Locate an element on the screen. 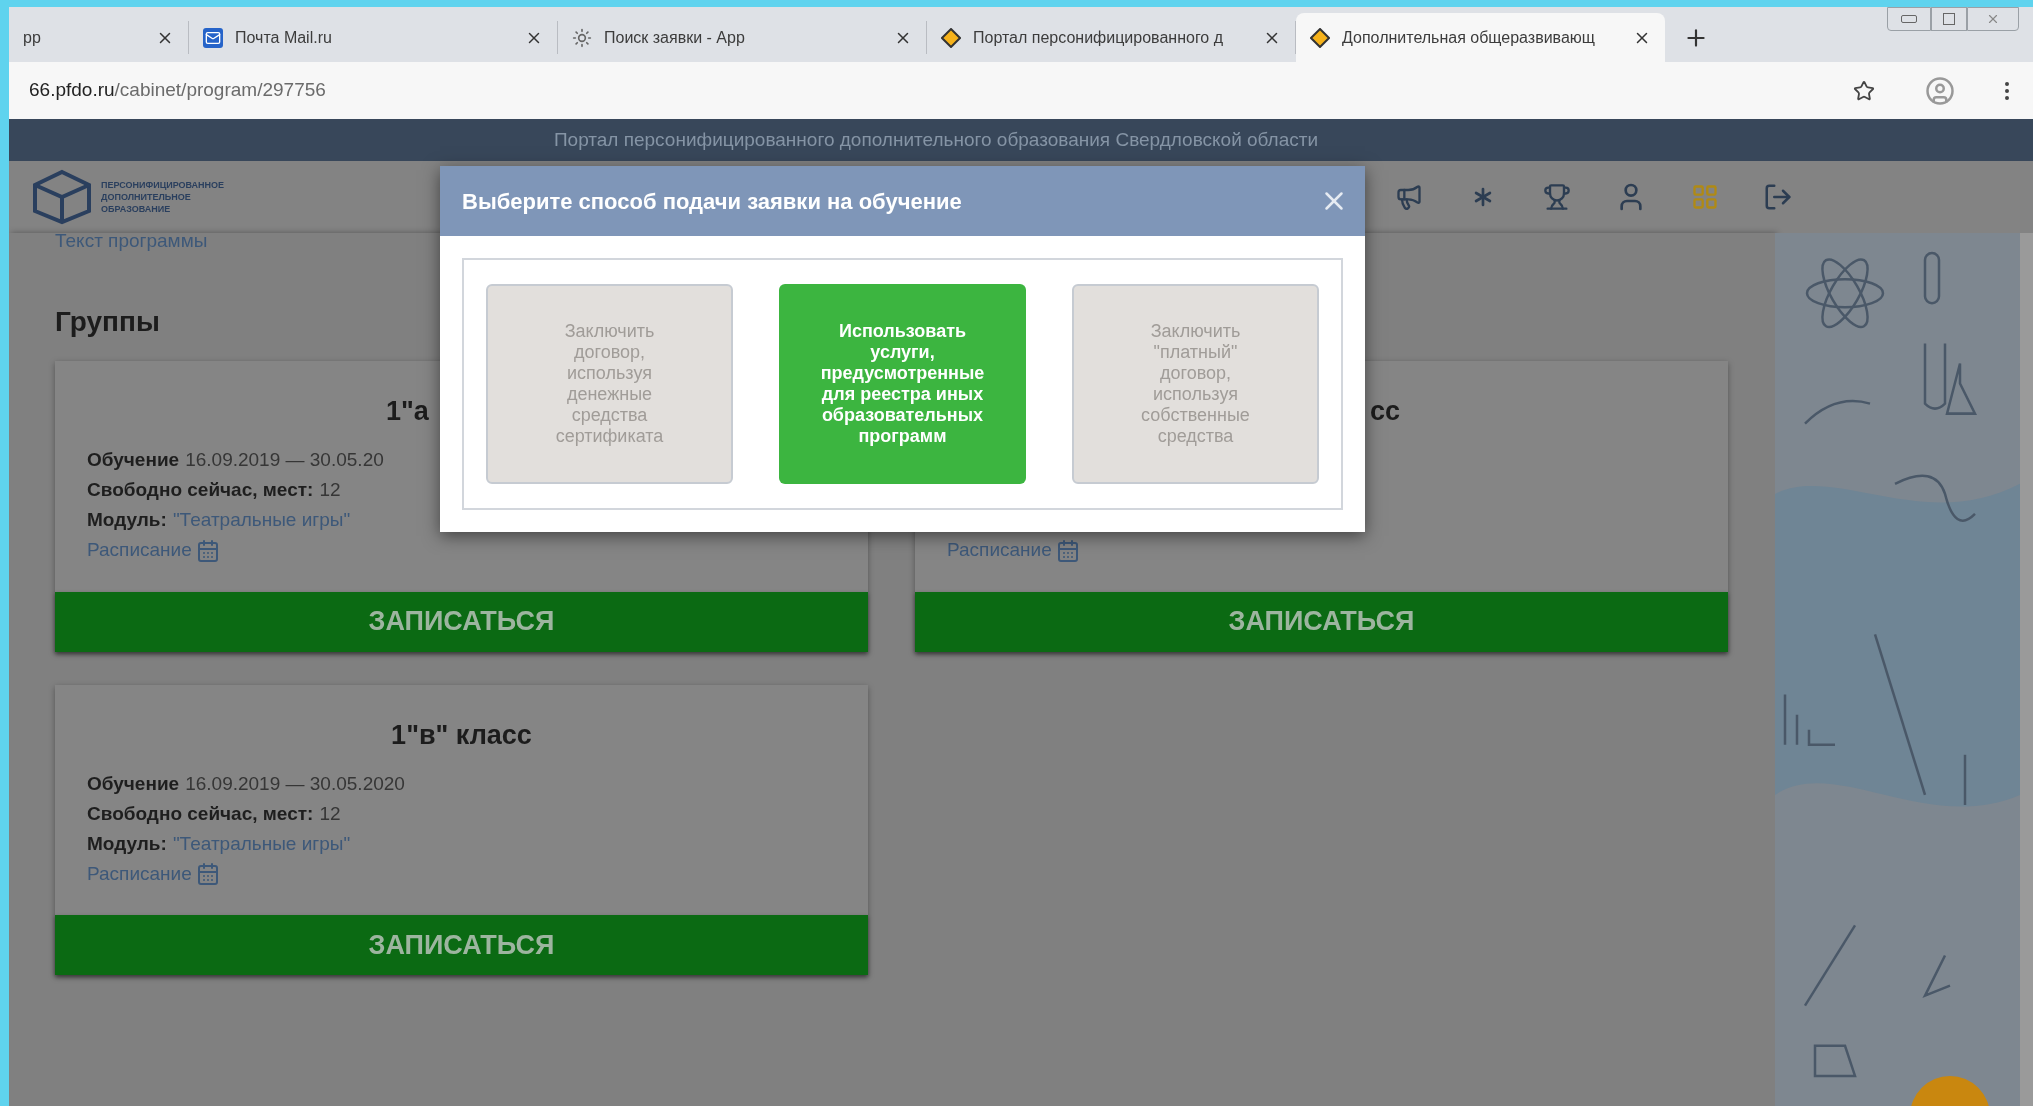 The height and width of the screenshot is (1106, 2033). portal-banner: Портал персонифицированного дополнительного образования Свердловской области is located at coordinates (1021, 140).